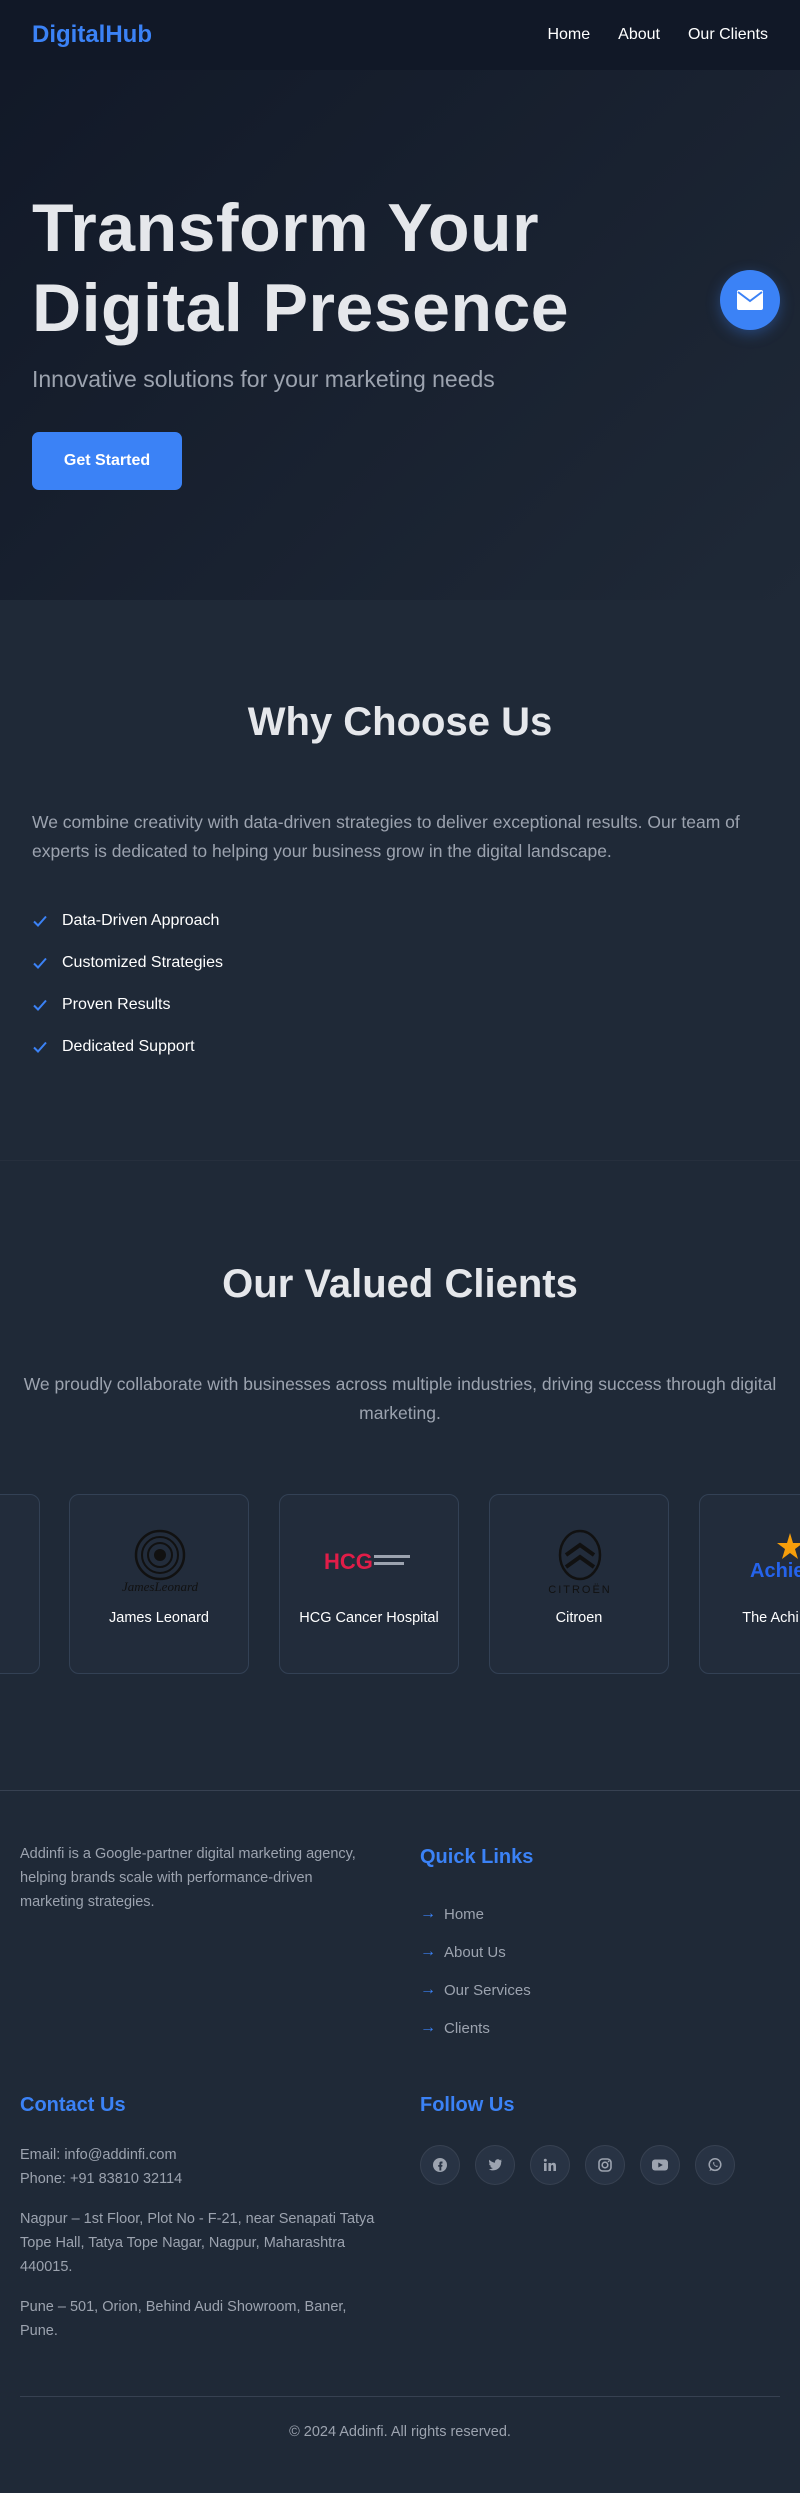 This screenshot has width=800, height=2493. Describe the element at coordinates (475, 1952) in the screenshot. I see `quick-link-about: → About Us` at that location.